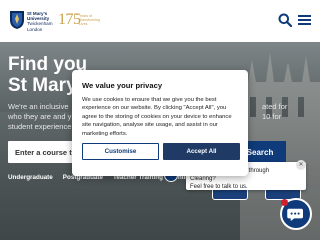  I want to click on brand-line: Twickenham, so click(40, 24).